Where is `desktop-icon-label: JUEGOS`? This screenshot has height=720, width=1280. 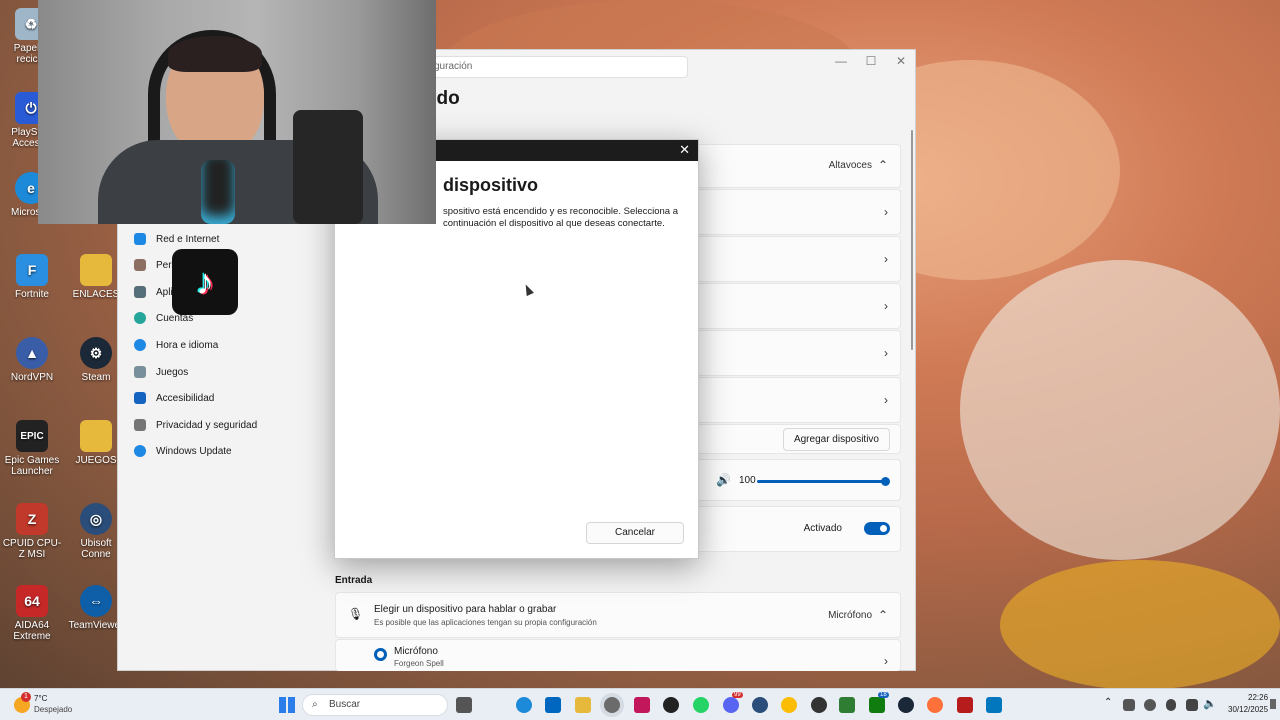
desktop-icon-label: JUEGOS is located at coordinates (96, 460).